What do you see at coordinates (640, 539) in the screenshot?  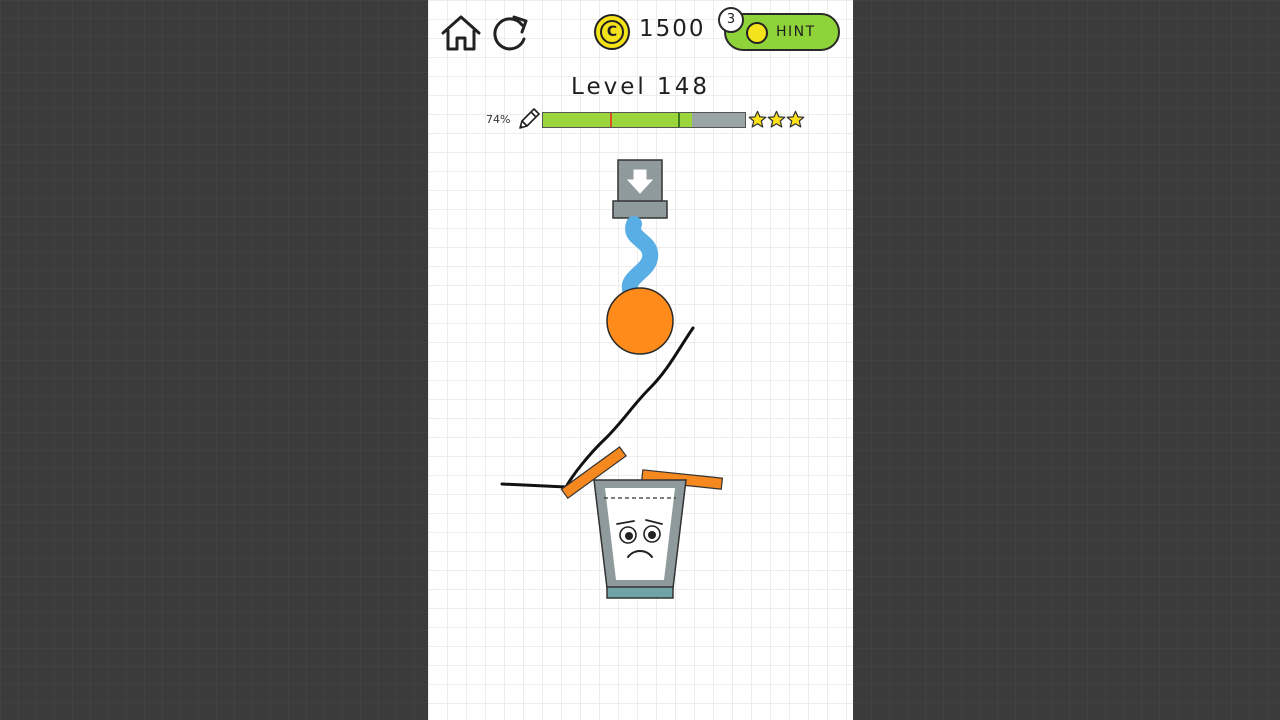 I see `glass` at bounding box center [640, 539].